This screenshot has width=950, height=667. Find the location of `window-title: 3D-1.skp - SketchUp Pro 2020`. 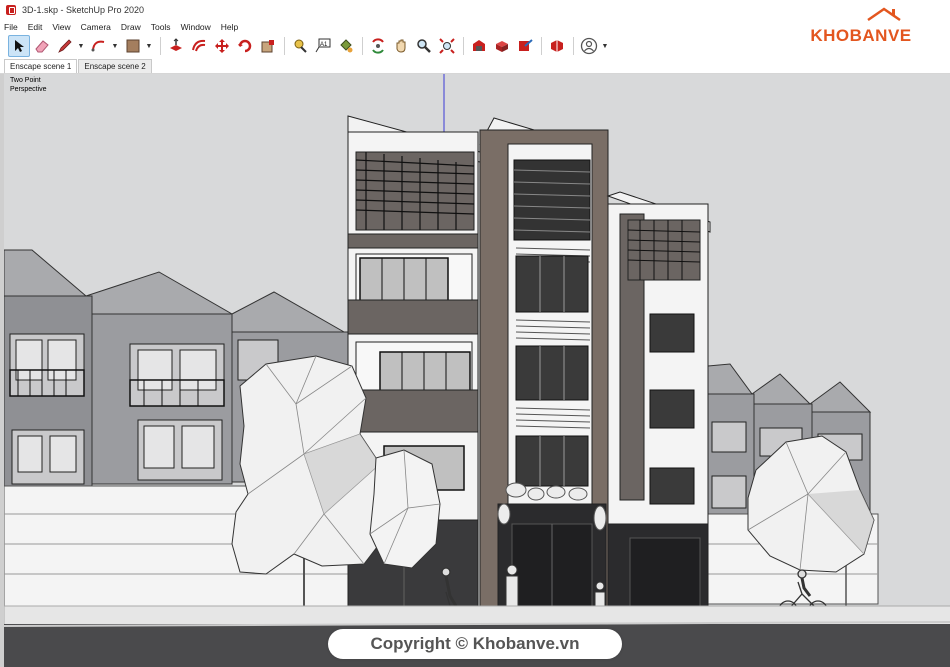

window-title: 3D-1.skp - SketchUp Pro 2020 is located at coordinates (83, 10).